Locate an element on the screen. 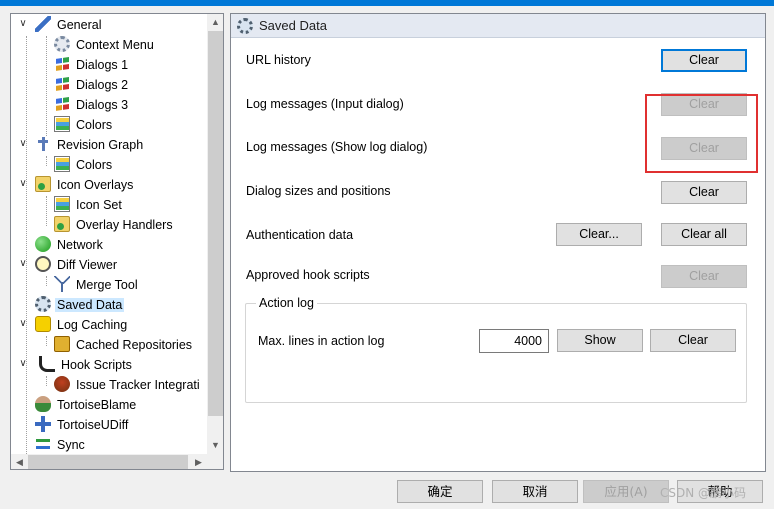 This screenshot has height=509, width=774. tree-item-tortoiseudiff: TortoiseUDiff is located at coordinates (82, 424).